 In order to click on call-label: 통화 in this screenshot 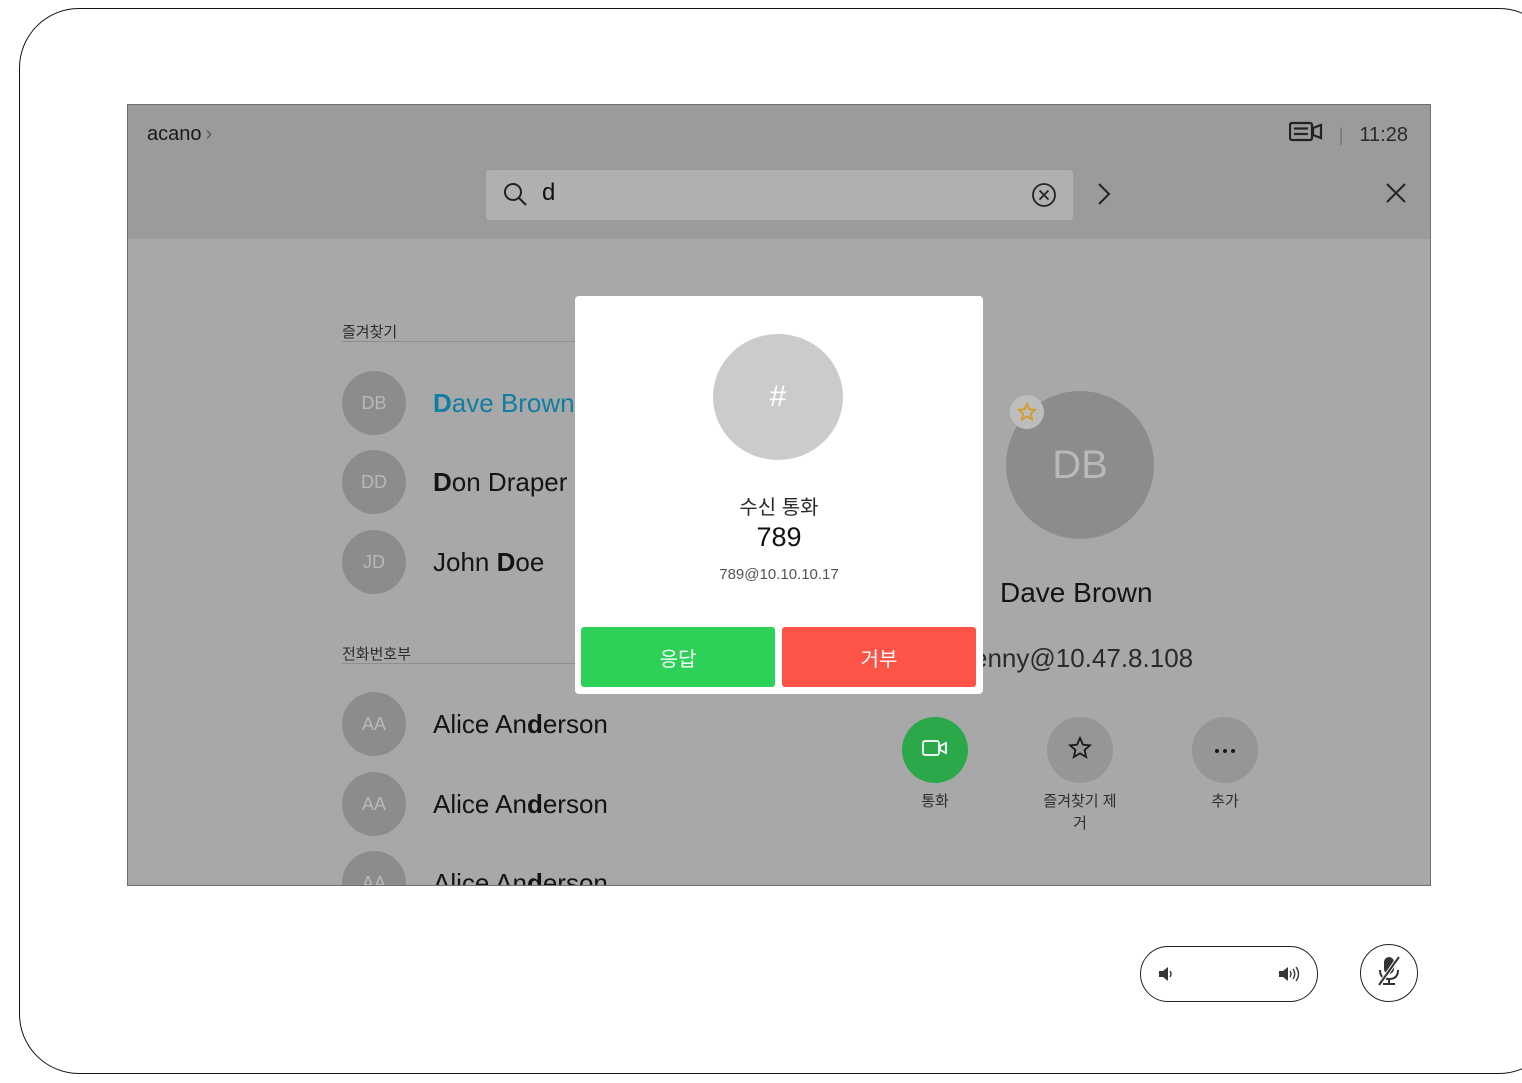, I will do `click(935, 801)`.